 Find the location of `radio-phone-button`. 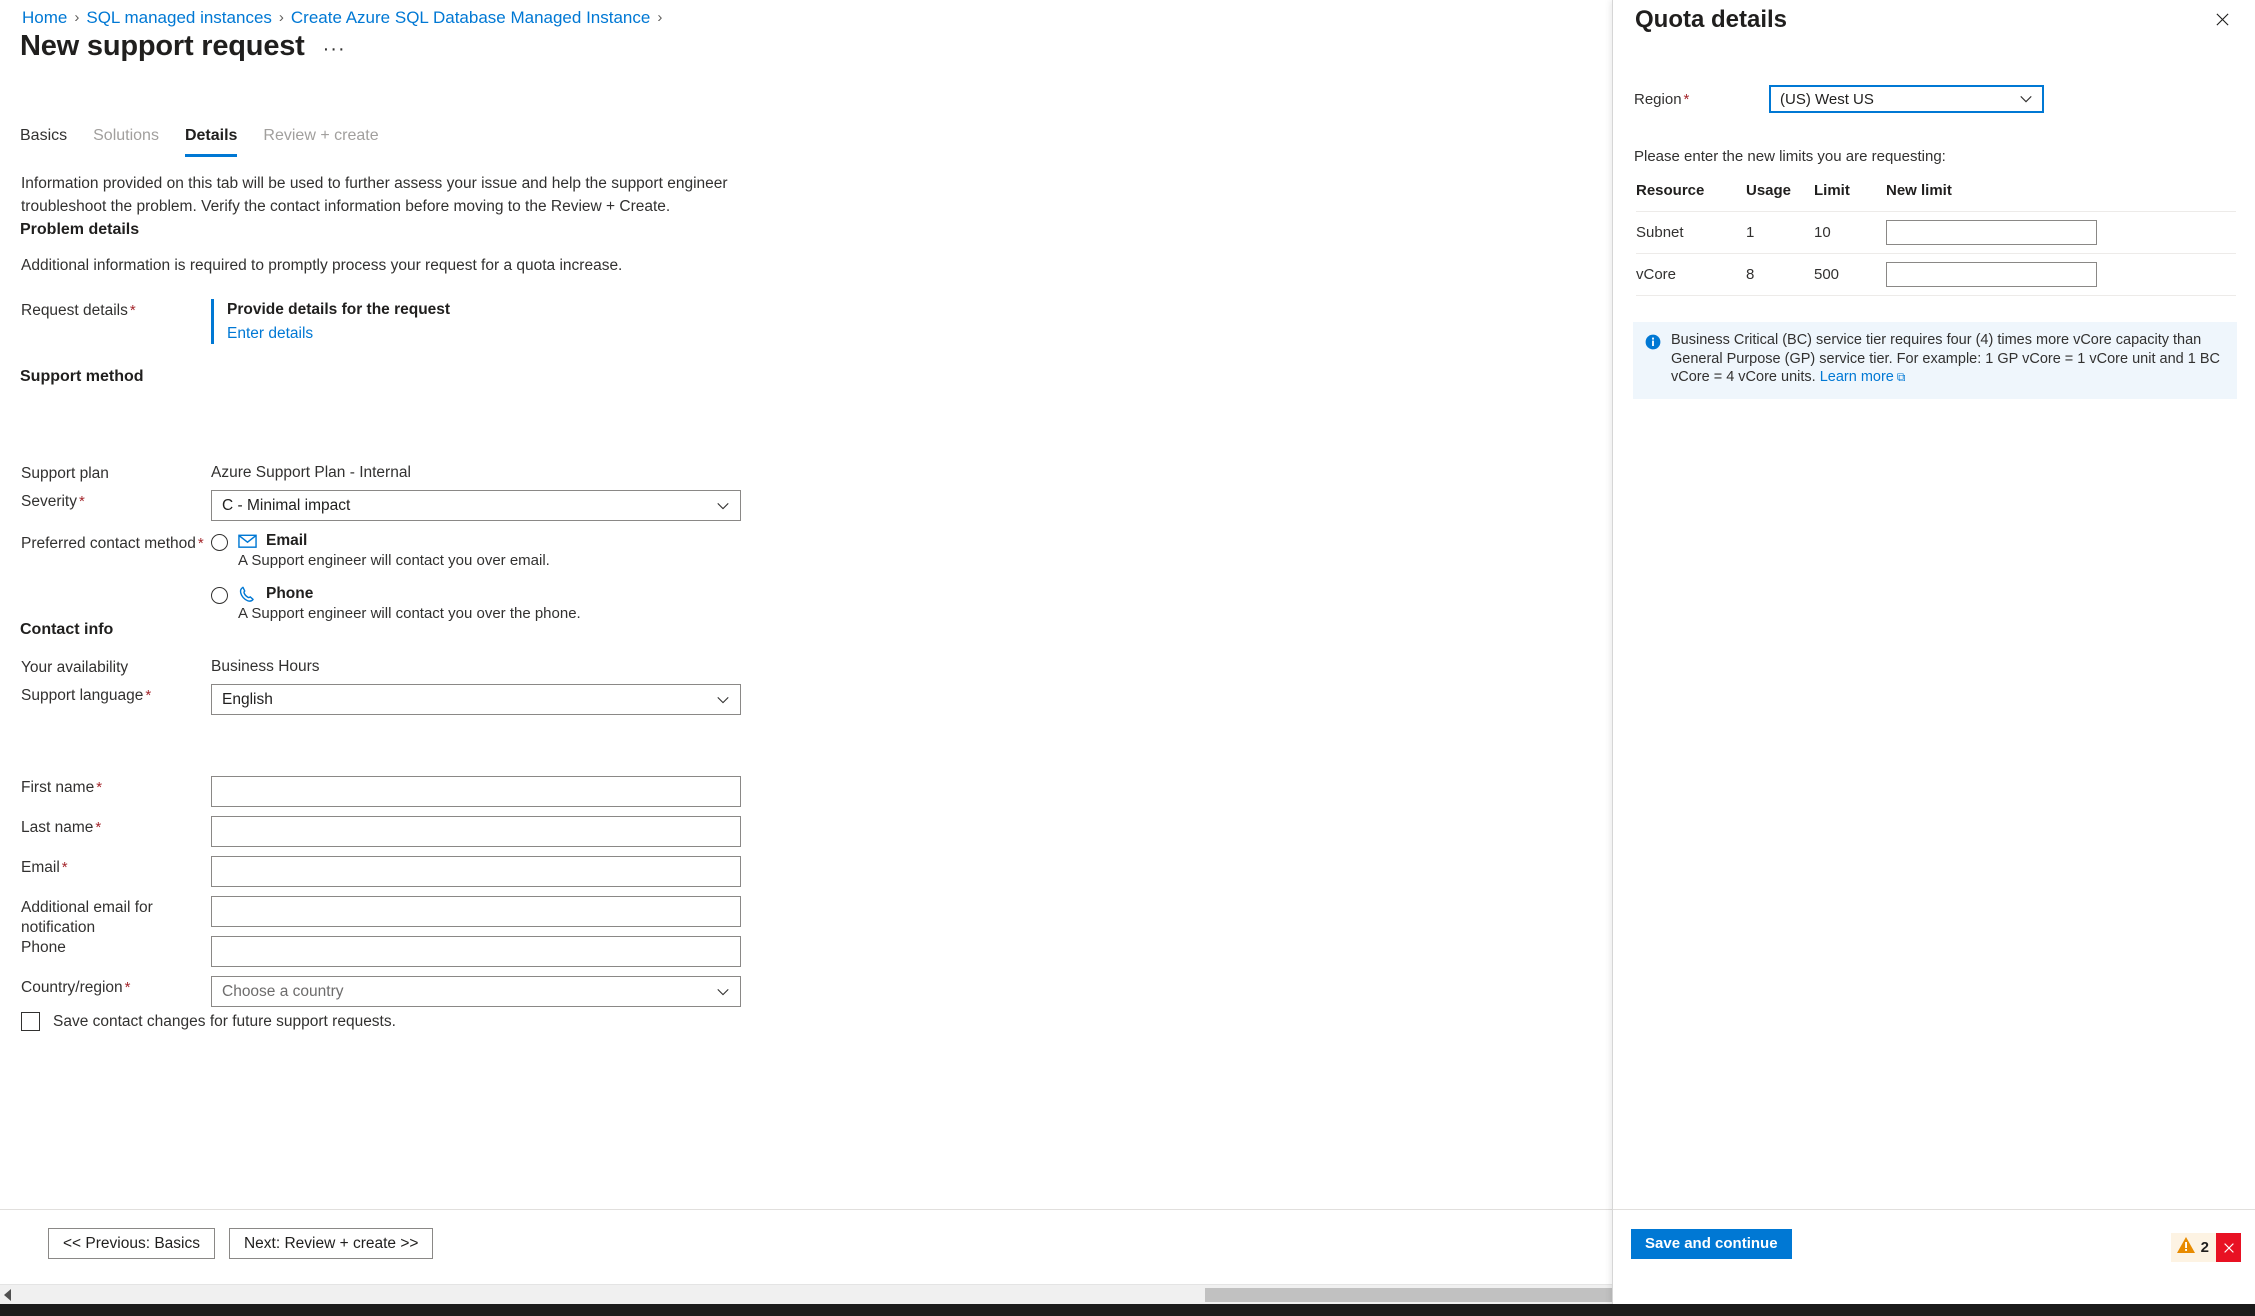

radio-phone-button is located at coordinates (219, 595).